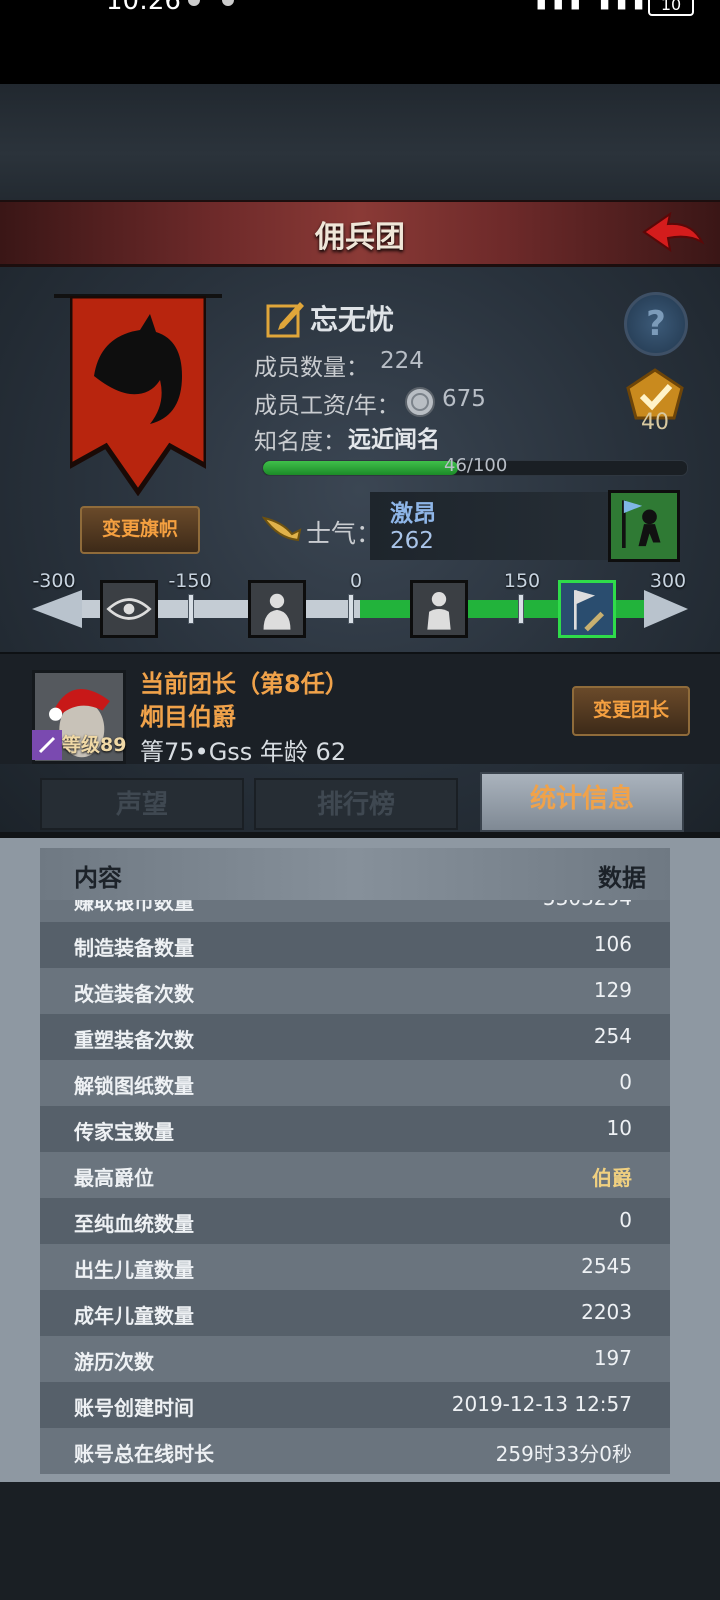  I want to click on row-value: 106, so click(612, 944).